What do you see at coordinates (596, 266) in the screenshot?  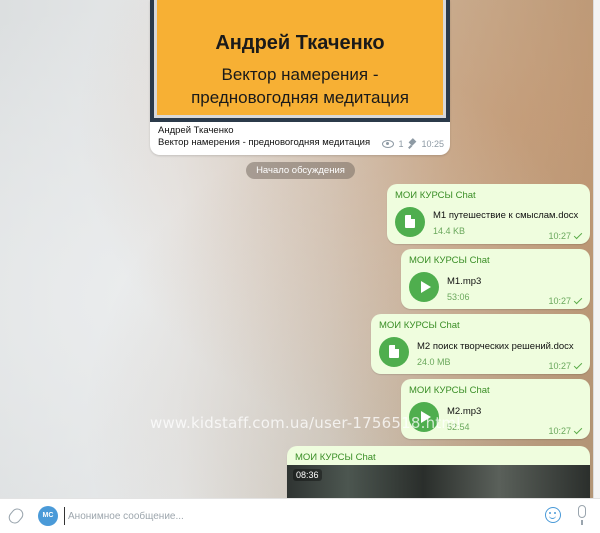 I see `scrollbar` at bounding box center [596, 266].